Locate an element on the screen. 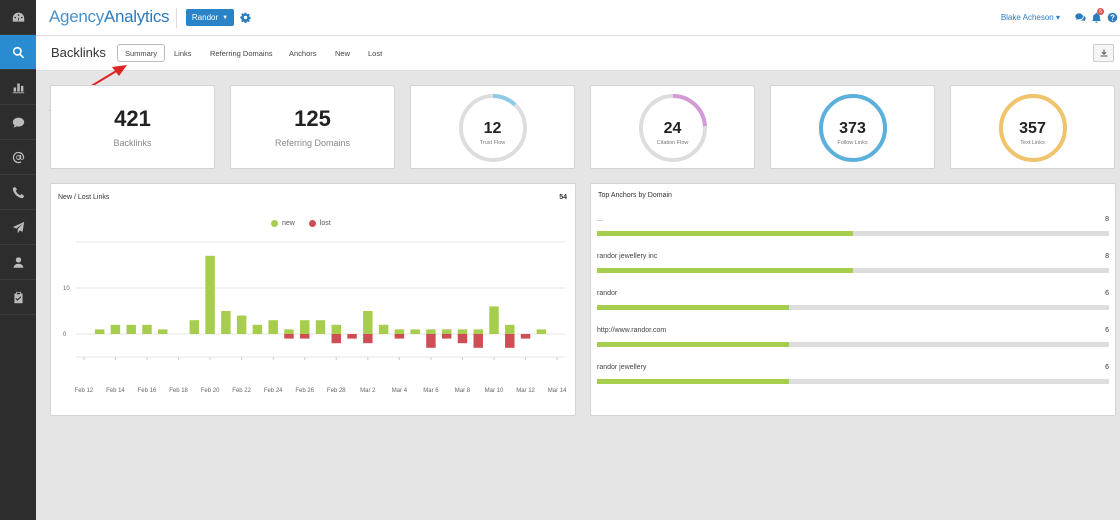  x-tick-label: Mar 2 is located at coordinates (368, 391).